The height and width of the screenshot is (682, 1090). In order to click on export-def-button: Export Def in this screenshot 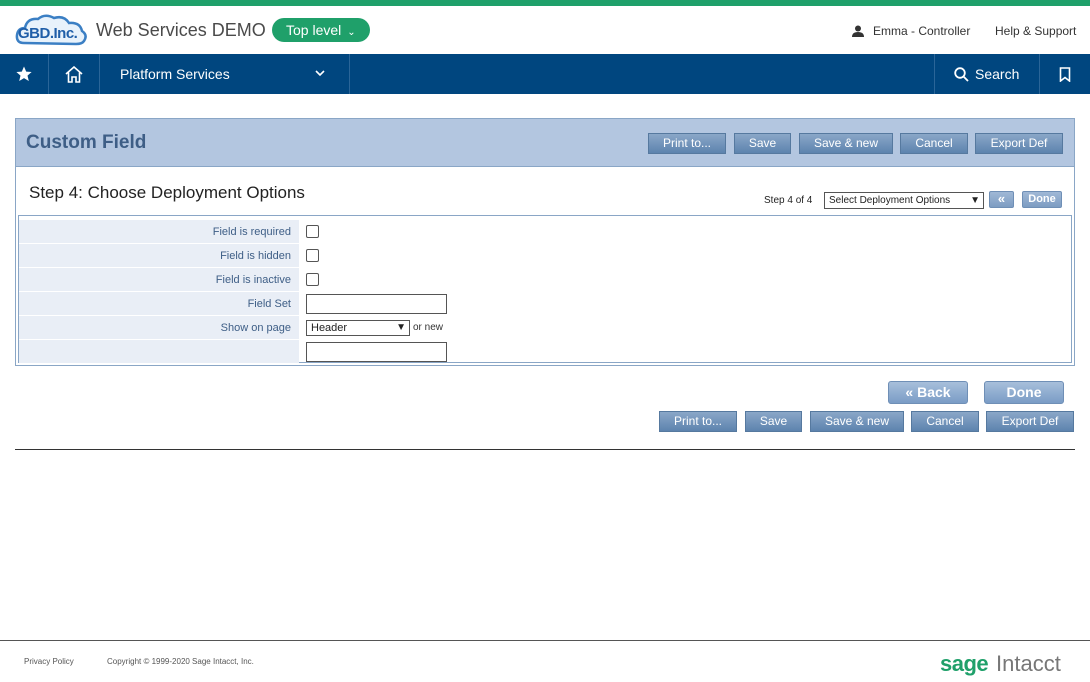, I will do `click(1019, 143)`.